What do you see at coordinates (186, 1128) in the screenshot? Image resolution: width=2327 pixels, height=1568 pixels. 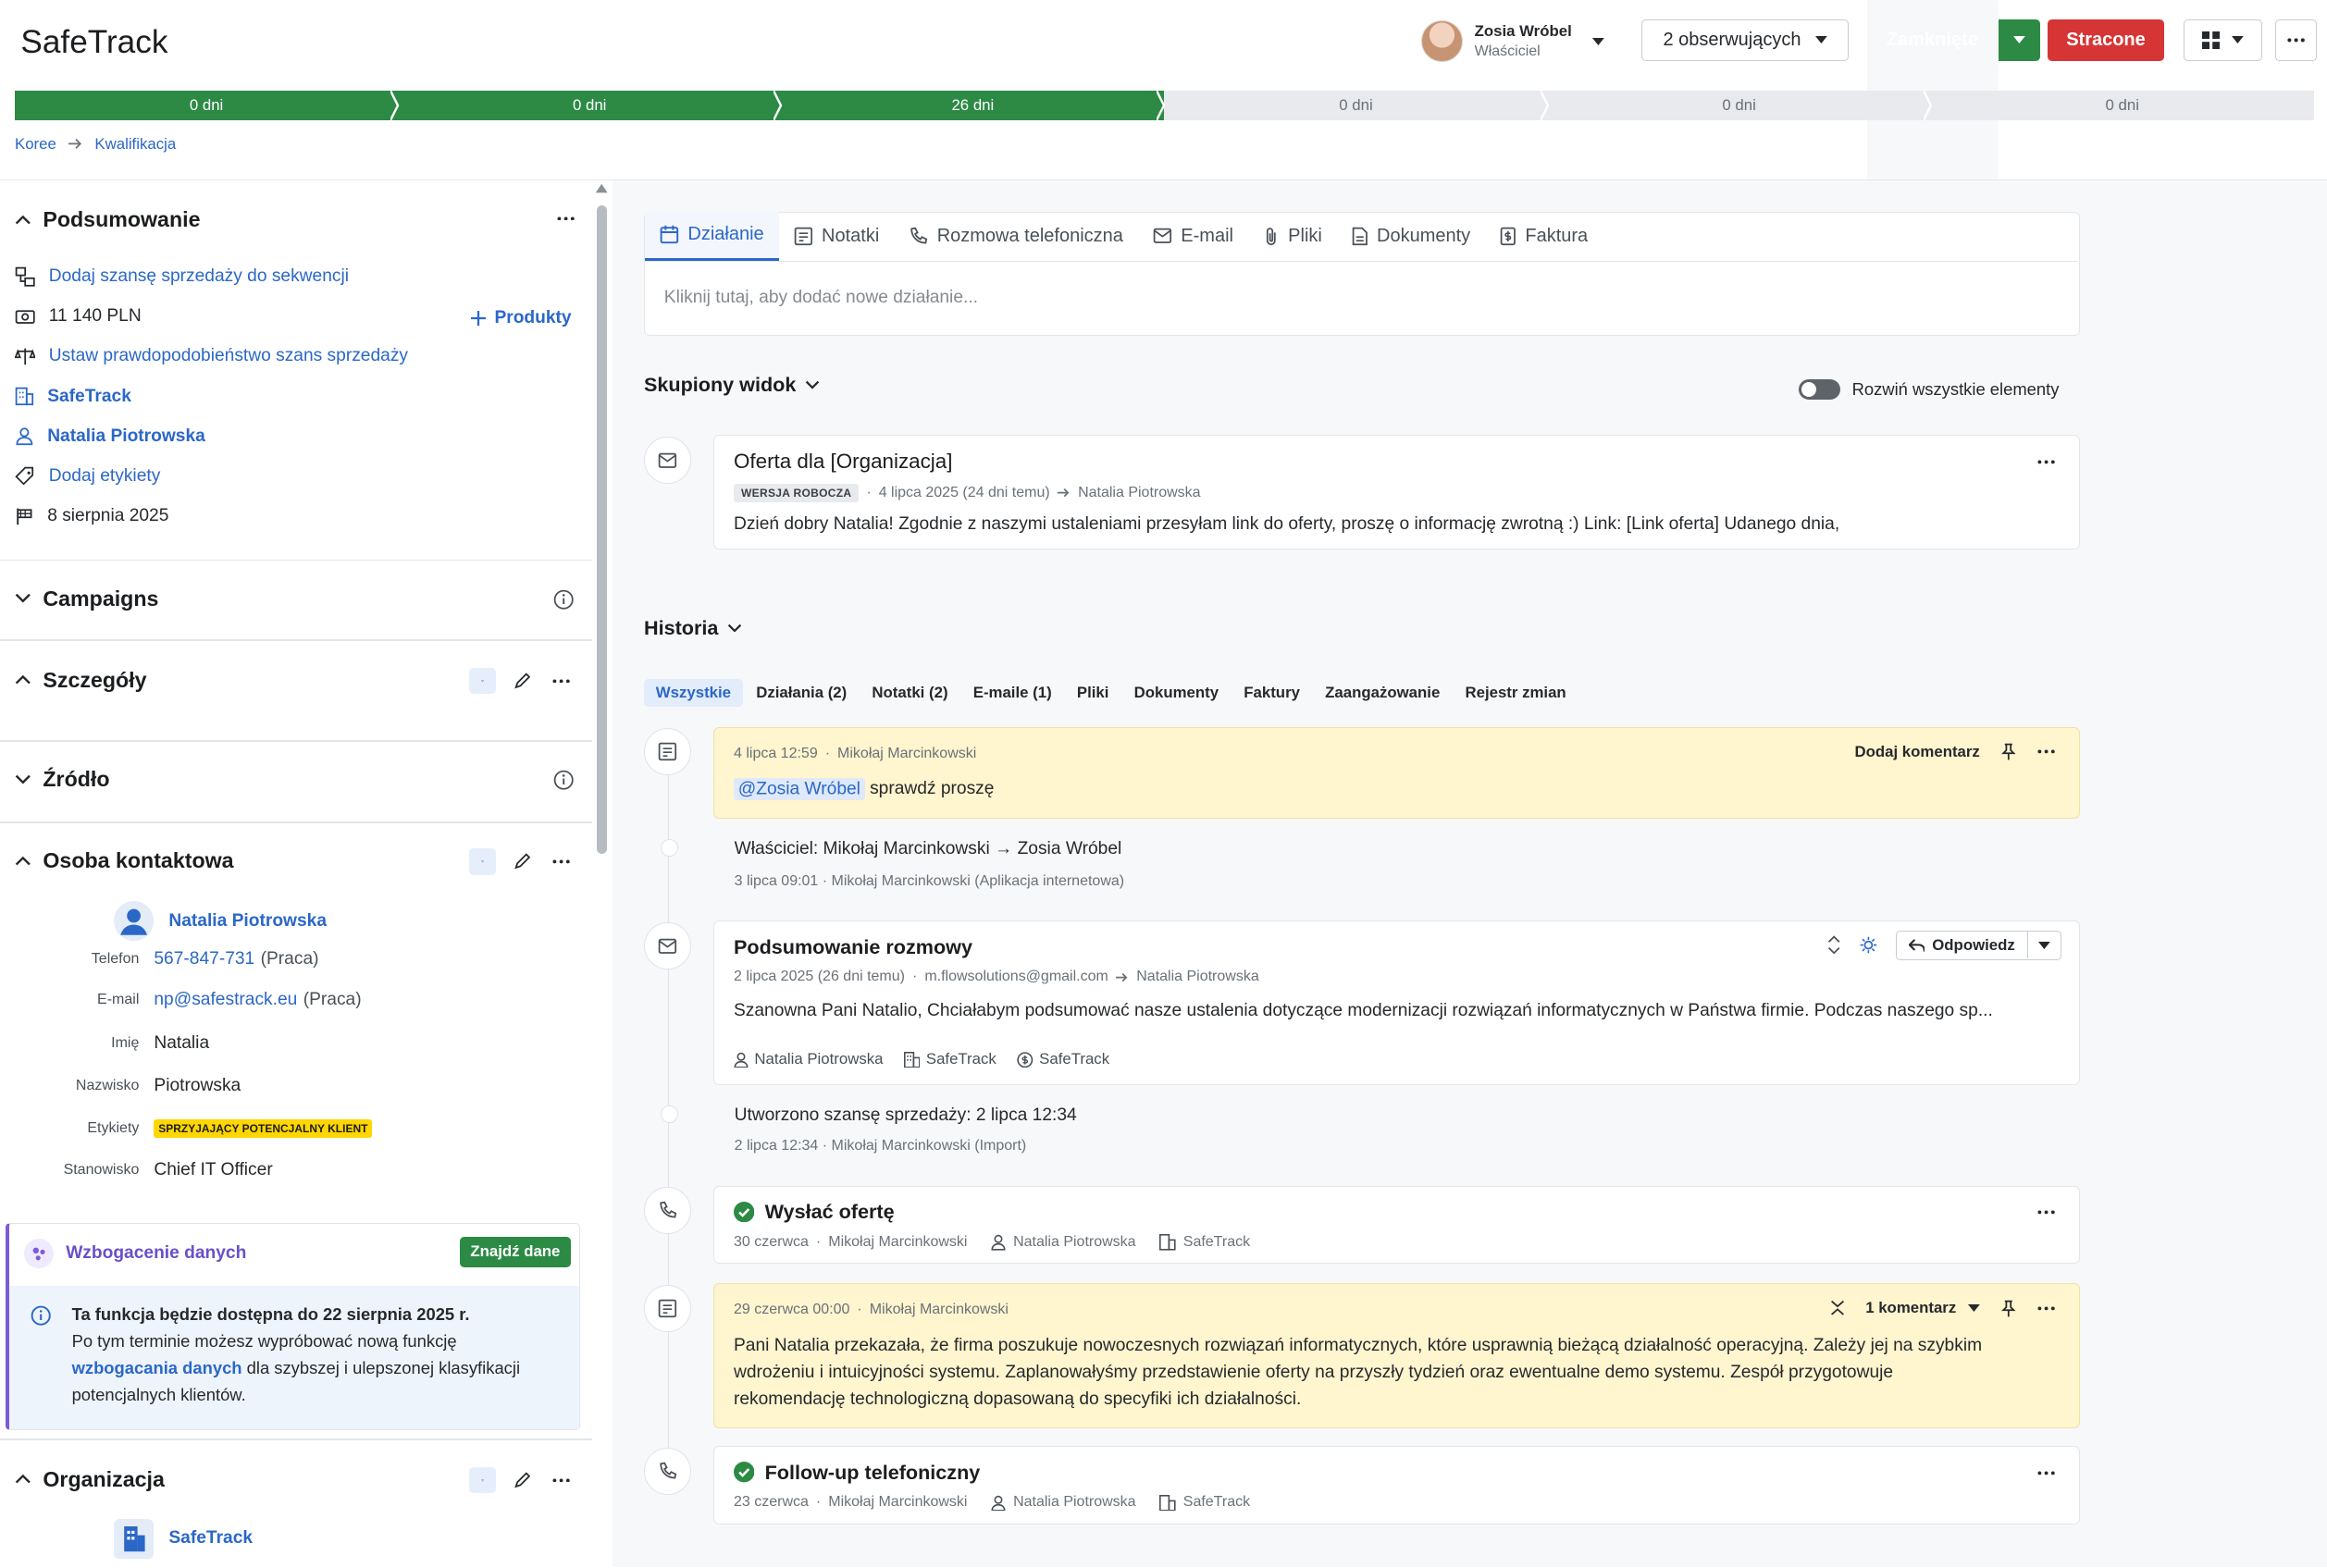 I see `contact-tags-row: Etykiety SPRZYJAJĄCY POTENCJALNY KLIENT` at bounding box center [186, 1128].